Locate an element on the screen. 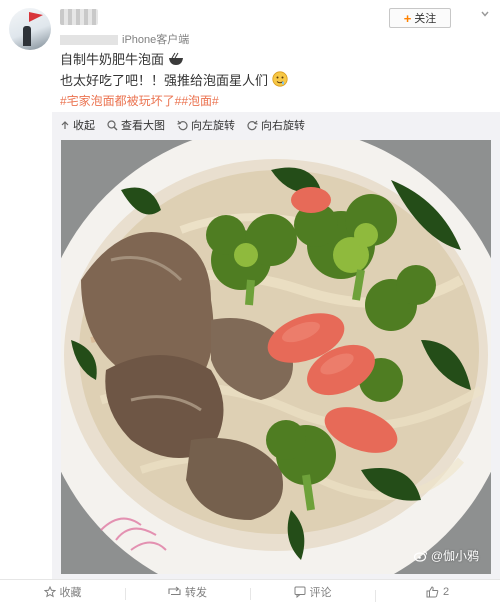 This screenshot has height=603, width=500. chevron-down-icon is located at coordinates (485, 14).